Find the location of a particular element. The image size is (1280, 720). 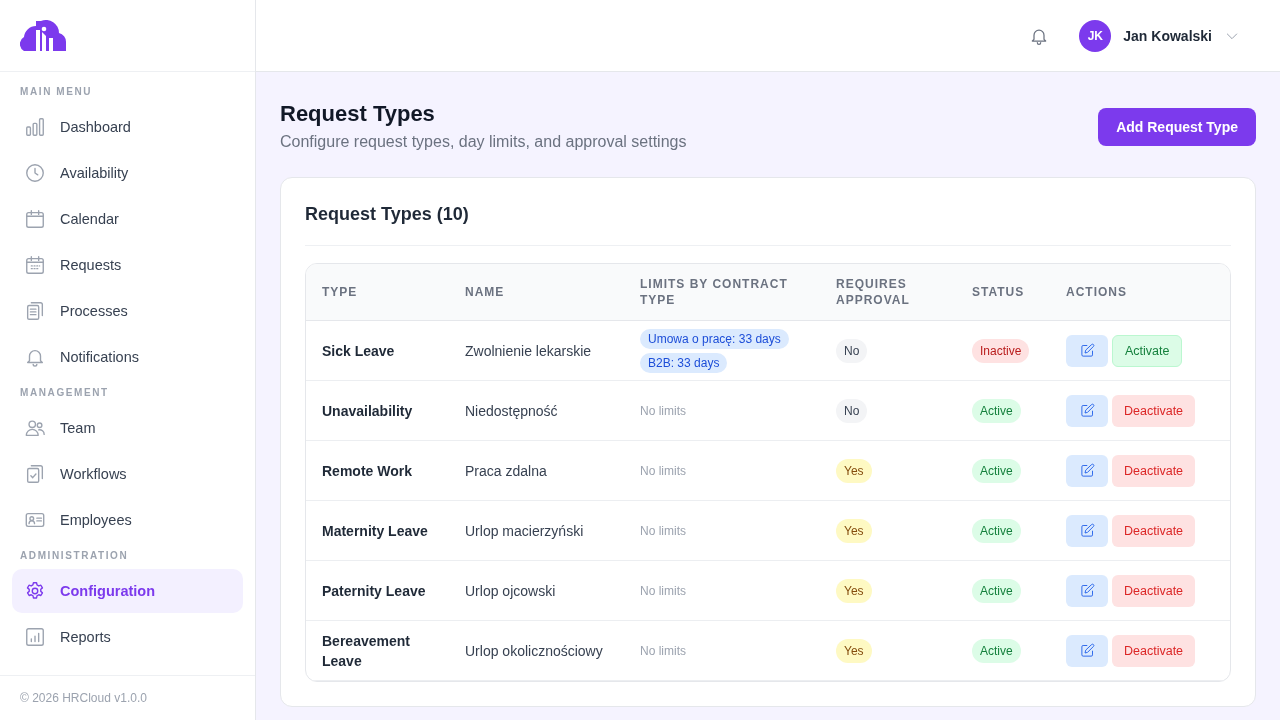

clock-icon is located at coordinates (35, 173).